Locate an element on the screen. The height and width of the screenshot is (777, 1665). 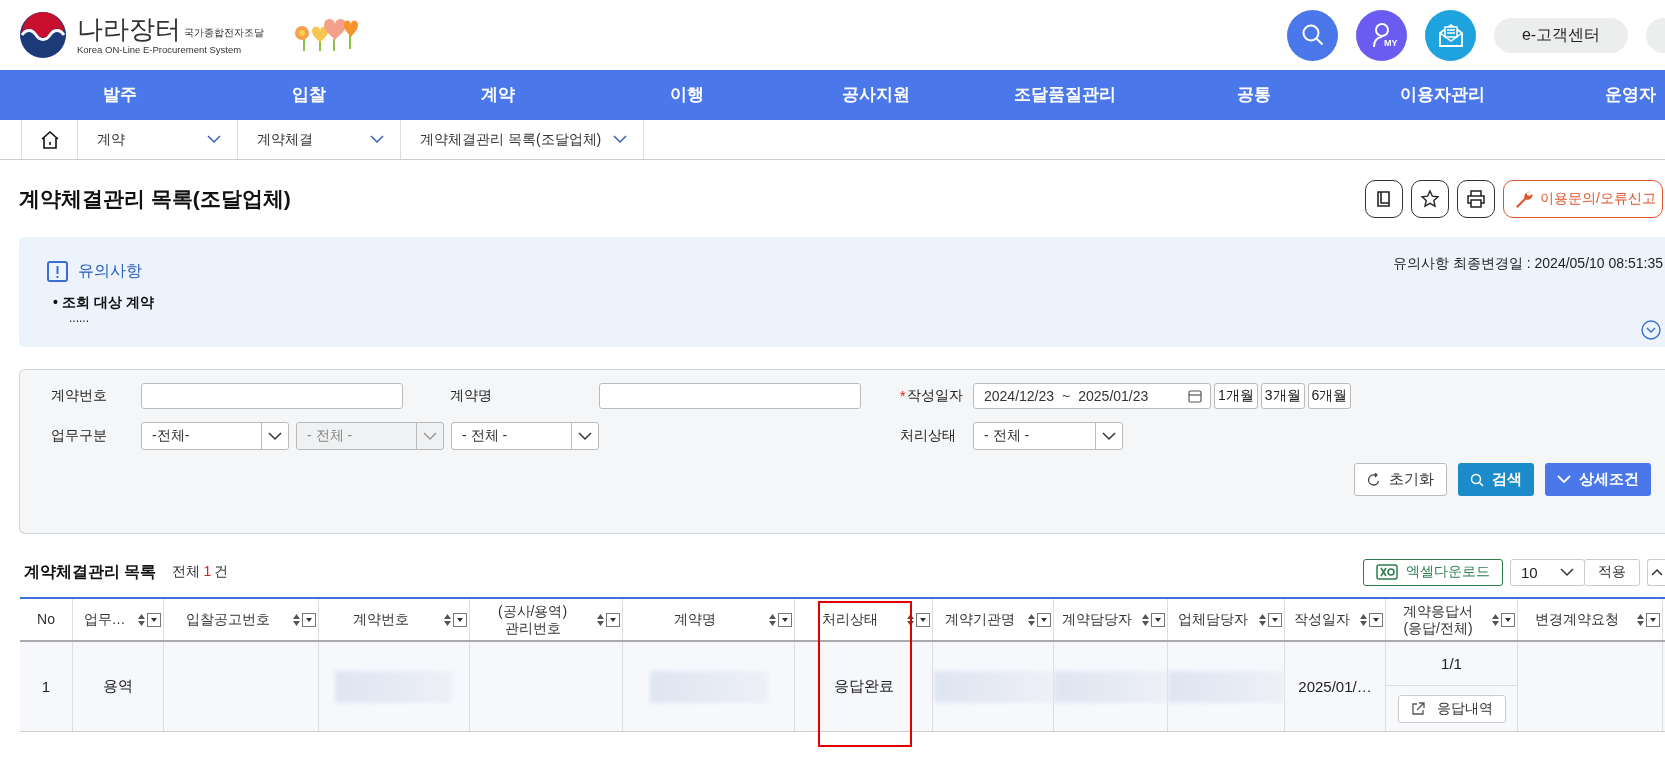
customer-center-button: e-고객센터 is located at coordinates (1561, 35).